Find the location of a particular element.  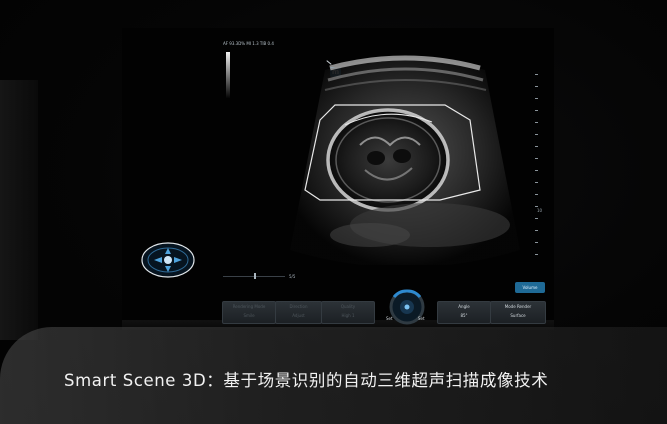

soft-button-top-label: Angle is located at coordinates (464, 306).